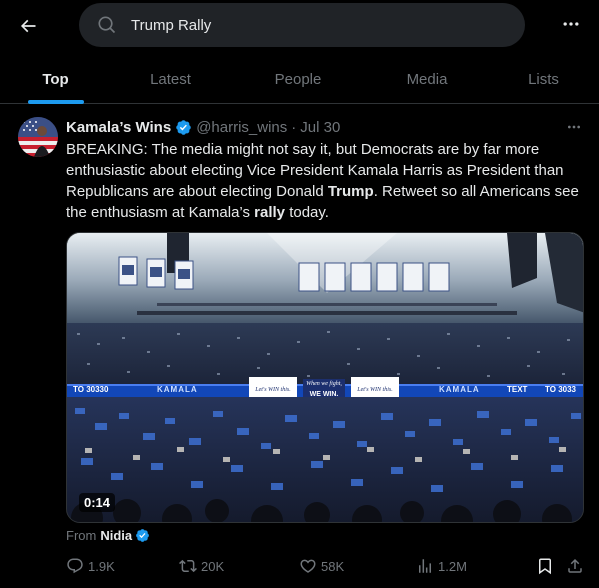 Image resolution: width=599 pixels, height=588 pixels. I want to click on video-source: From Nidia, so click(110, 535).